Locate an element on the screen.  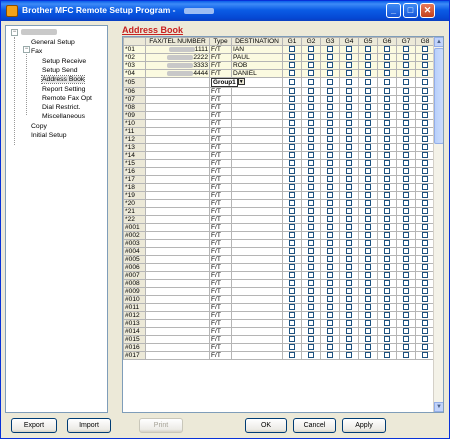
tree-item-copy: Copy is located at coordinates (39, 126).